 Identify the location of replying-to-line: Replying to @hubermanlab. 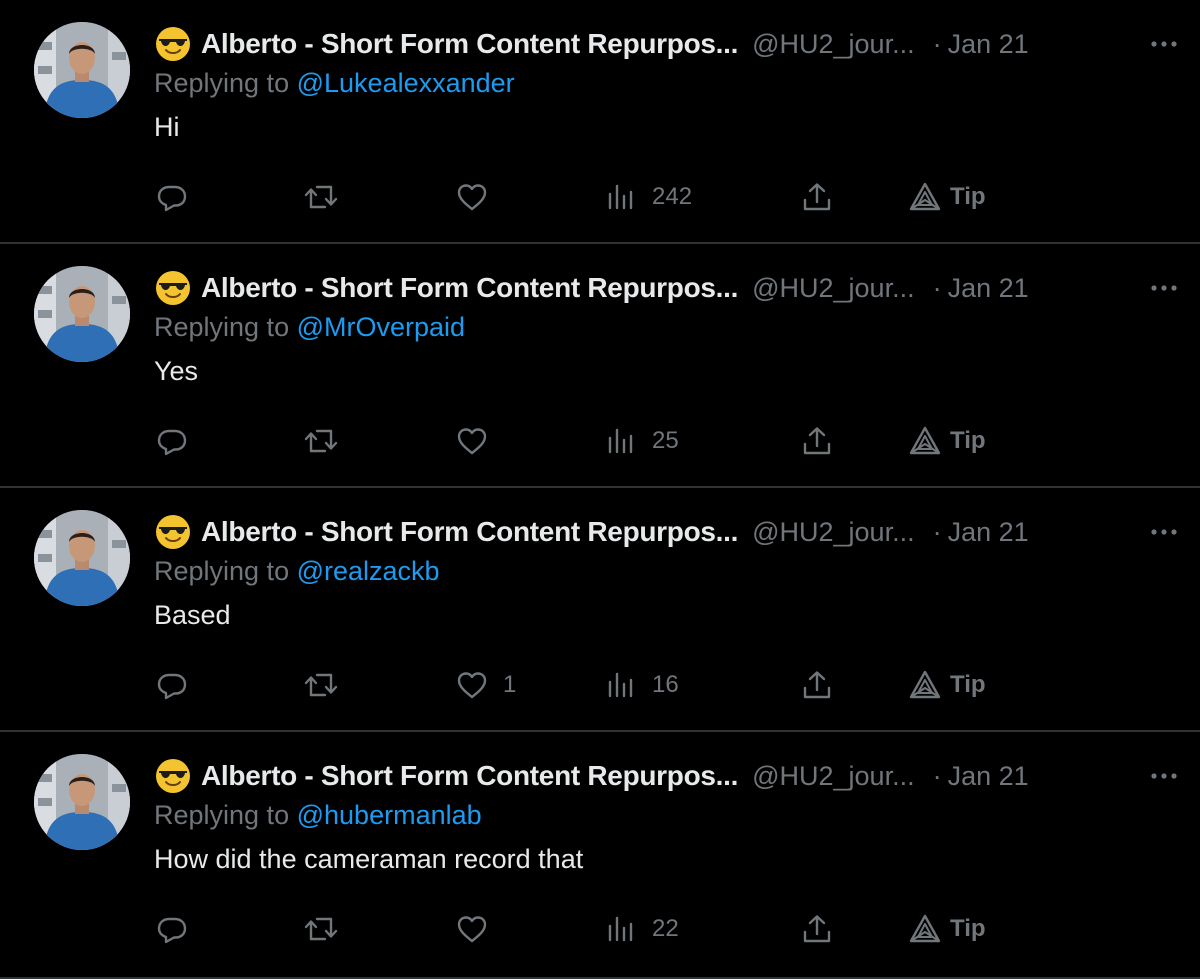
(318, 815).